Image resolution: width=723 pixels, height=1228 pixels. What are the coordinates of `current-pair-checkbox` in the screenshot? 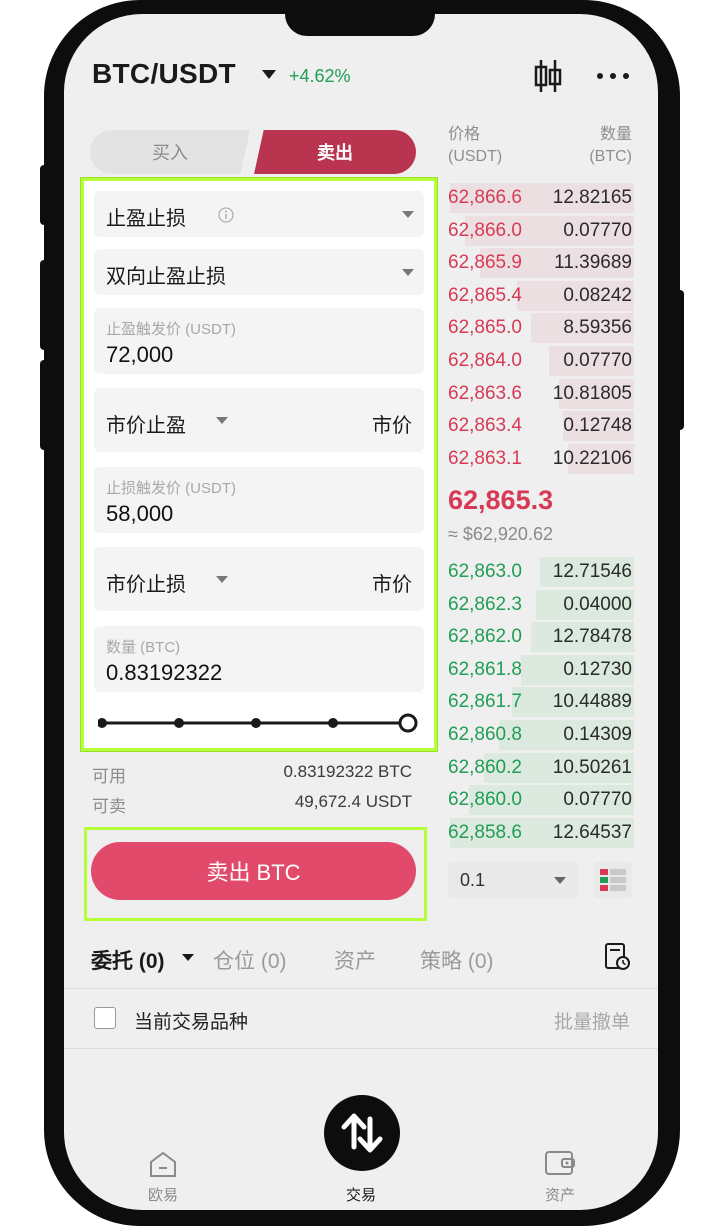 It's located at (105, 1018).